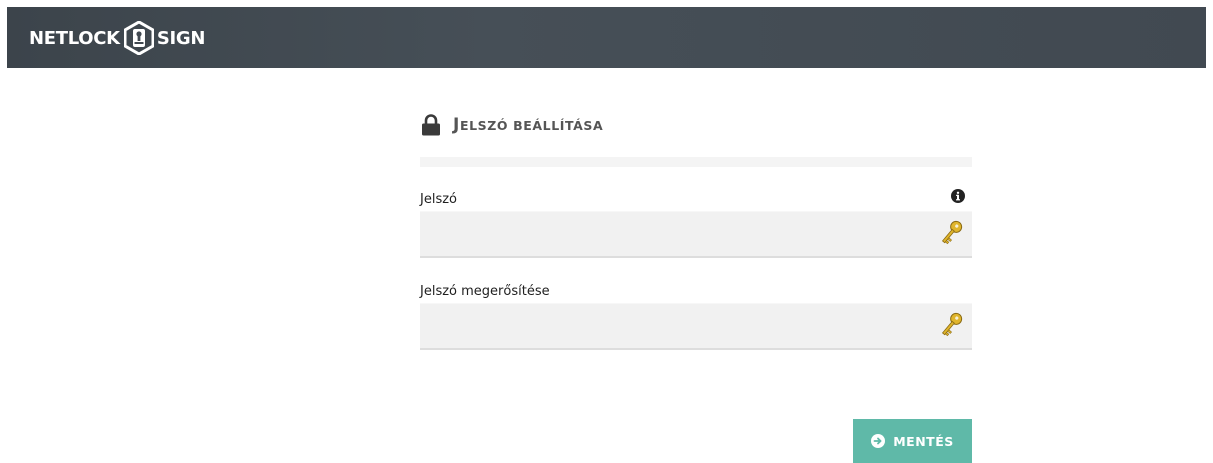 The width and height of the screenshot is (1213, 463). I want to click on logo-text-left: NETLOCK, so click(74, 38).